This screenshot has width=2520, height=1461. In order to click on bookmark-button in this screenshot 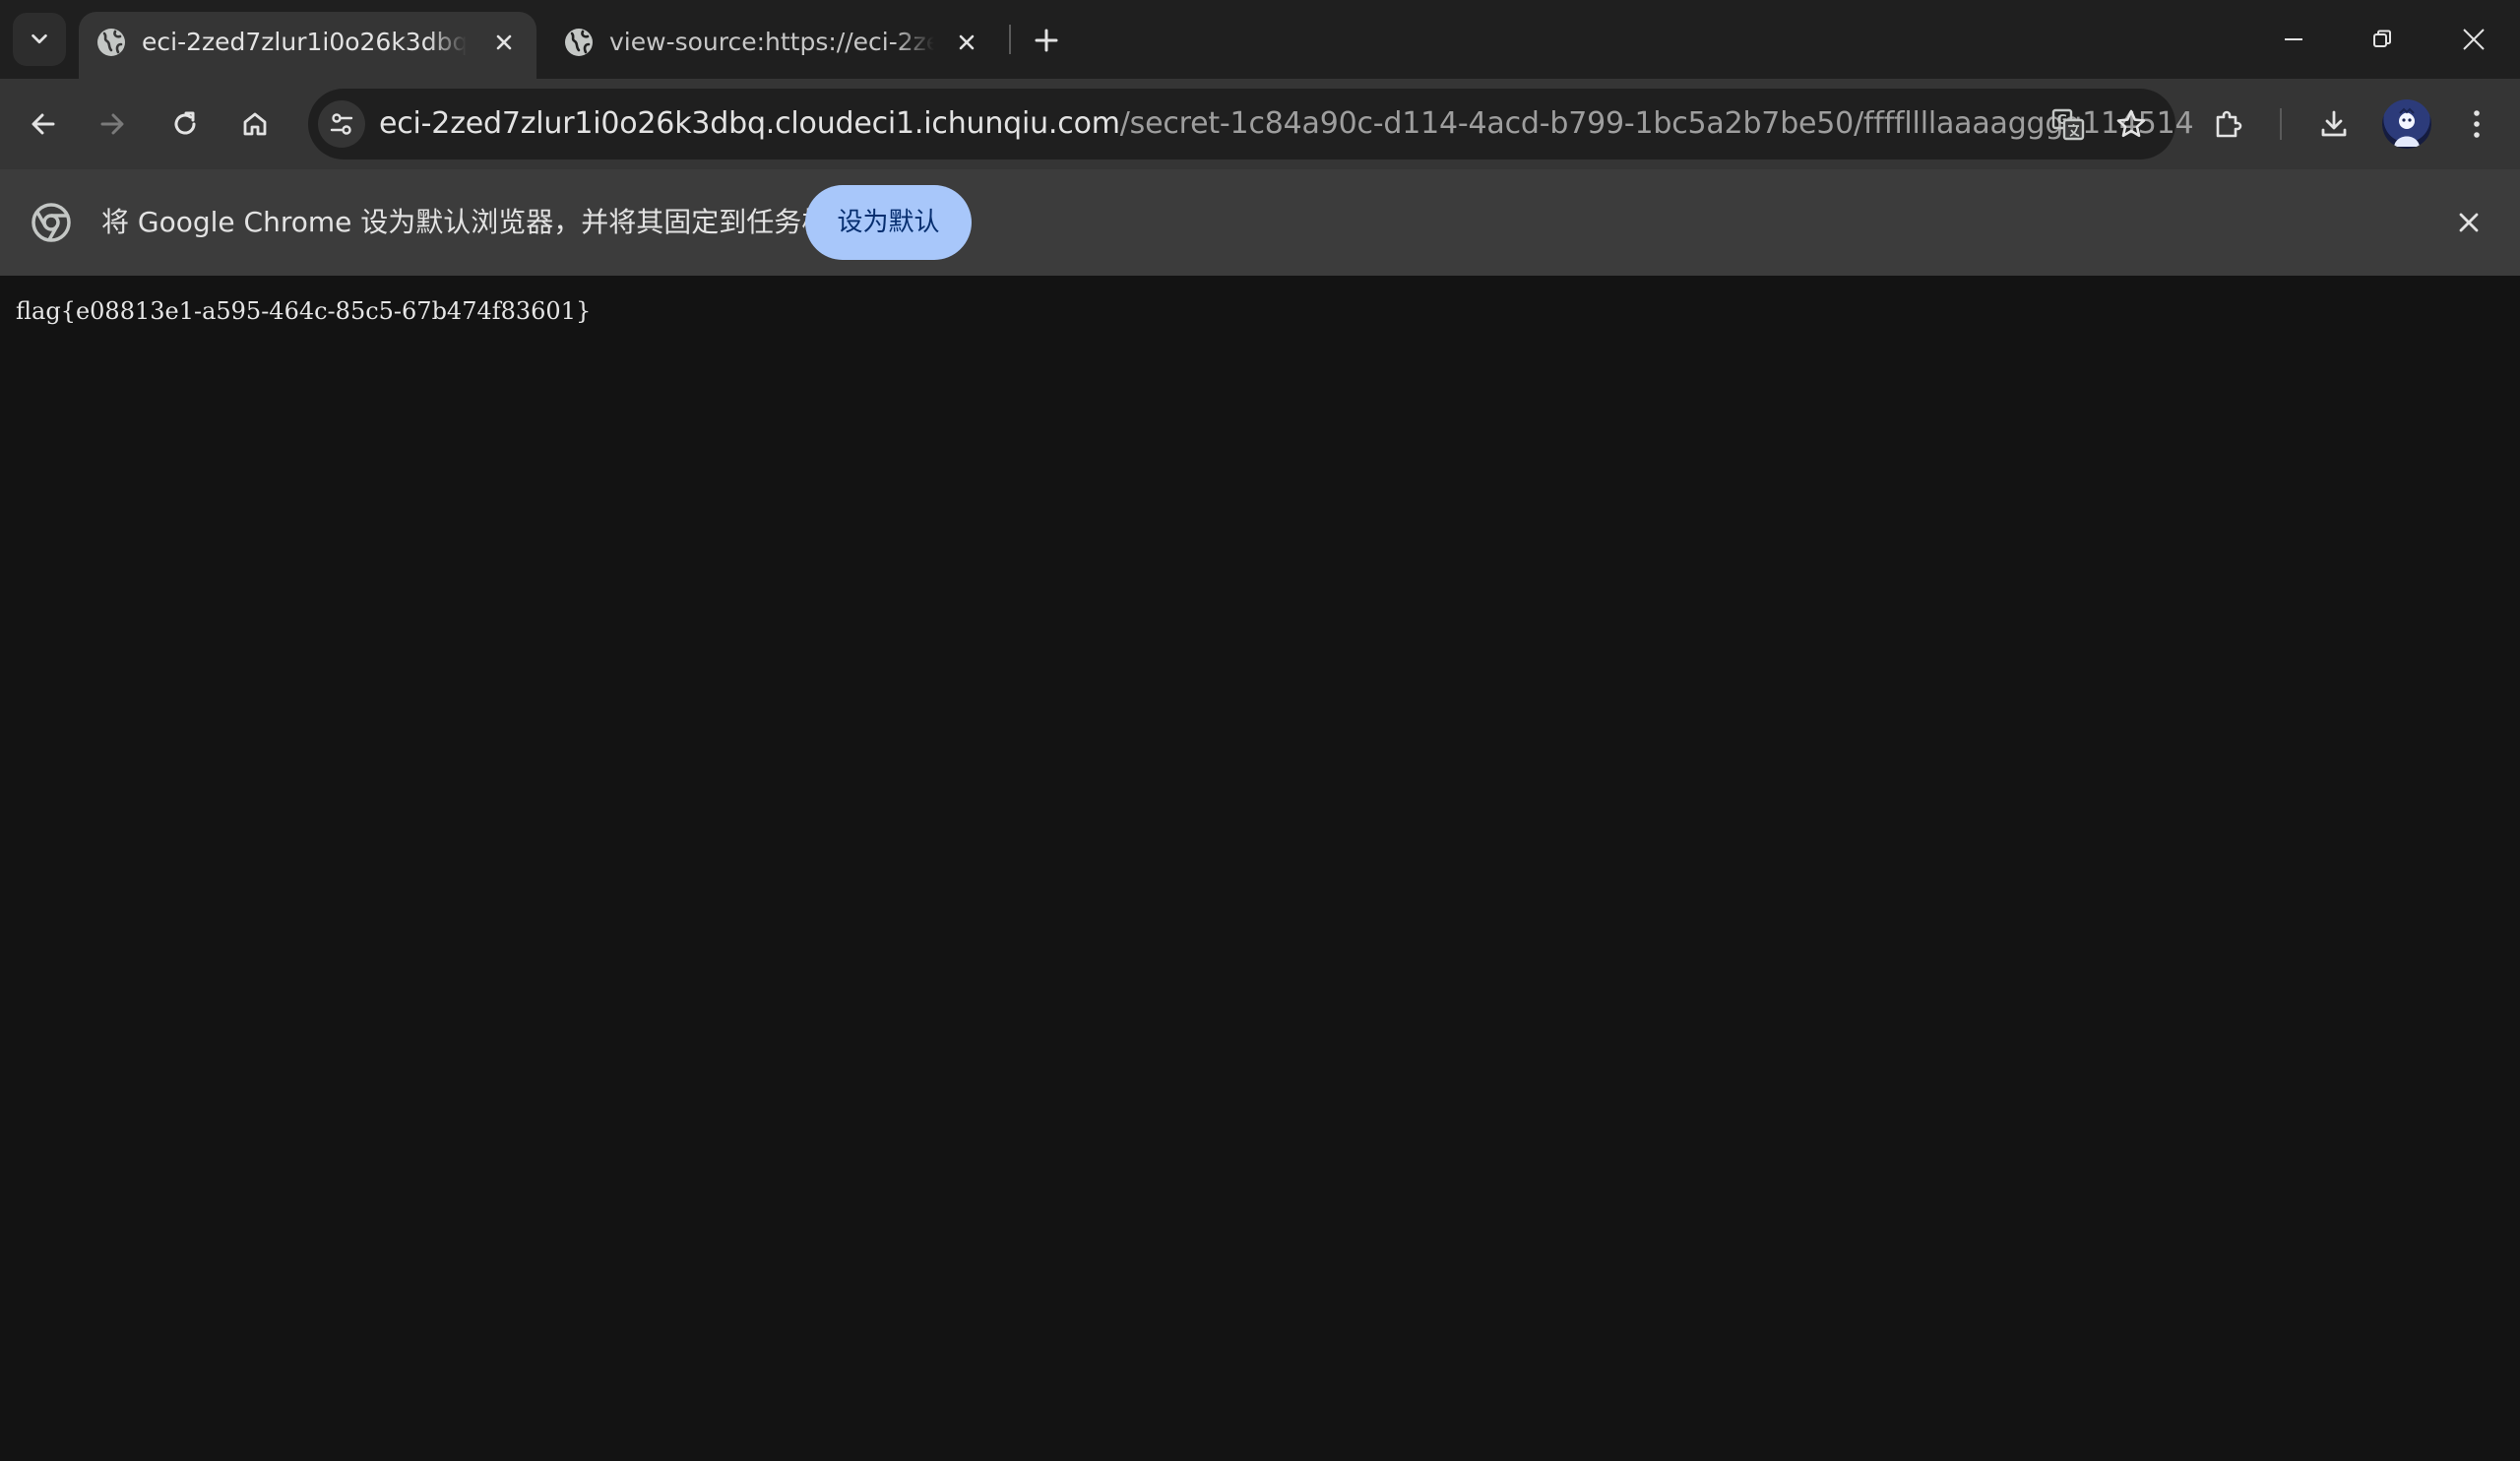, I will do `click(2131, 124)`.